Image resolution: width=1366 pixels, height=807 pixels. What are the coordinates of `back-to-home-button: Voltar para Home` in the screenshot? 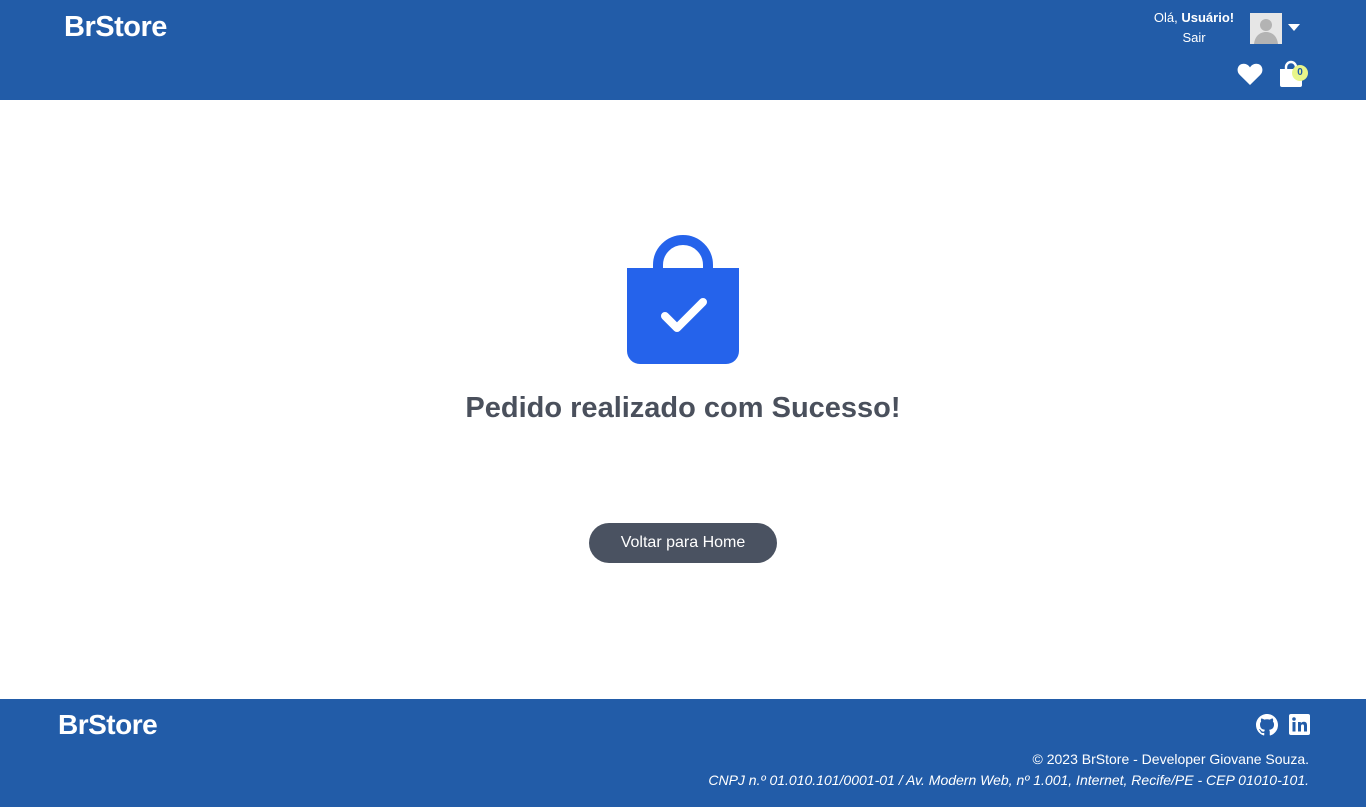 It's located at (683, 543).